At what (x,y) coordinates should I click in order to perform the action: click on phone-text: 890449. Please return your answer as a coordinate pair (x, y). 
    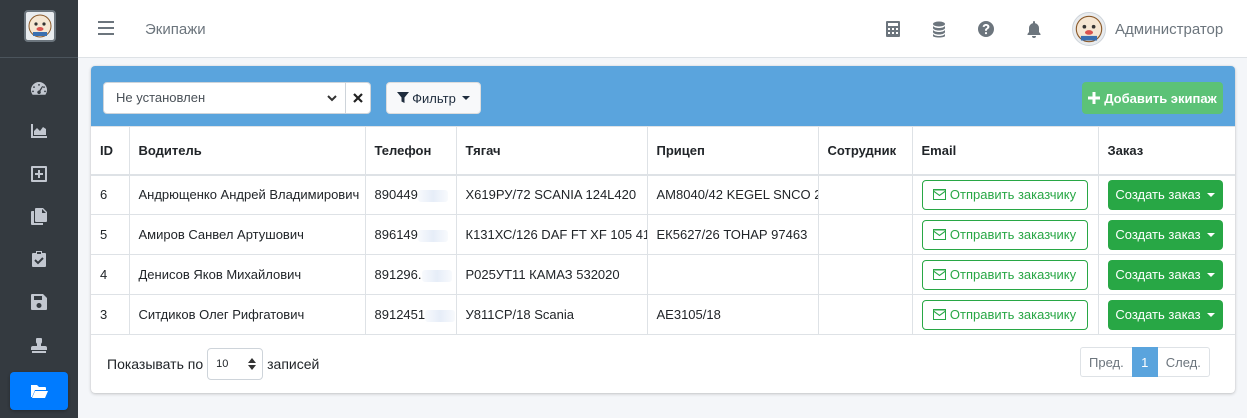
    Looking at the image, I should click on (396, 195).